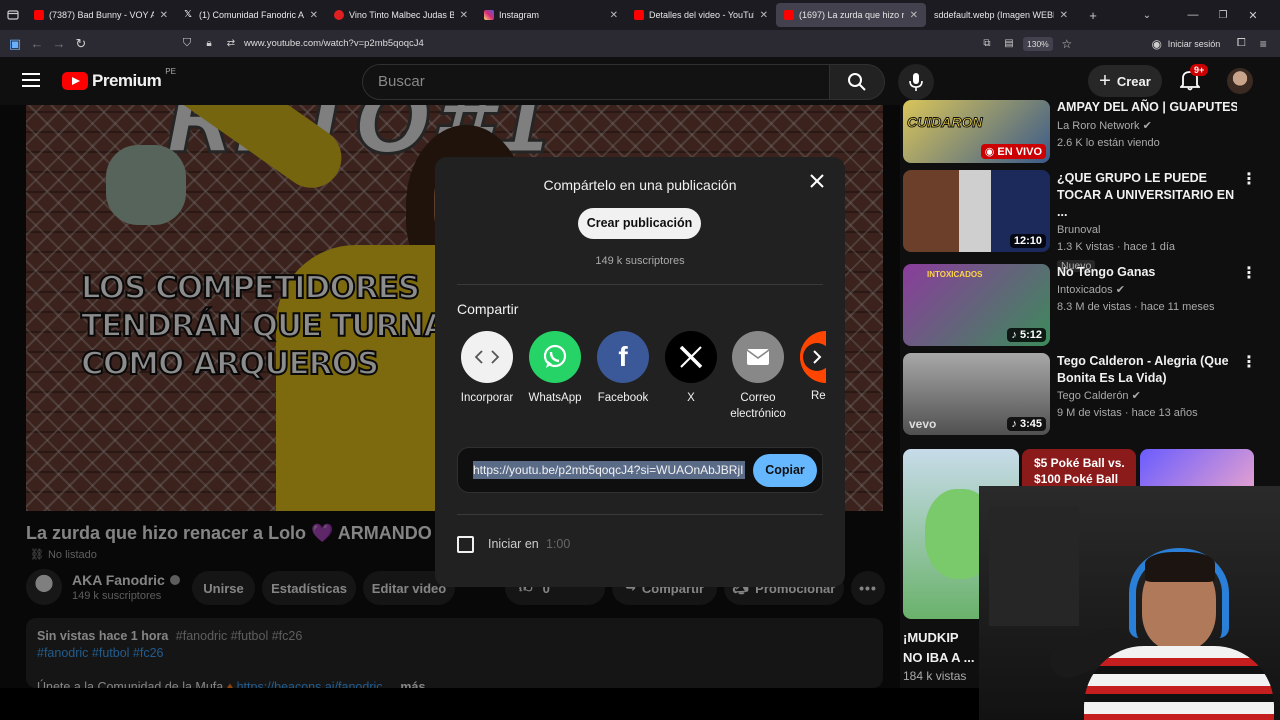 The height and width of the screenshot is (720, 1280). What do you see at coordinates (701, 15) in the screenshot?
I see `browser-tab: Detalles del video - YouTube Studio✕` at bounding box center [701, 15].